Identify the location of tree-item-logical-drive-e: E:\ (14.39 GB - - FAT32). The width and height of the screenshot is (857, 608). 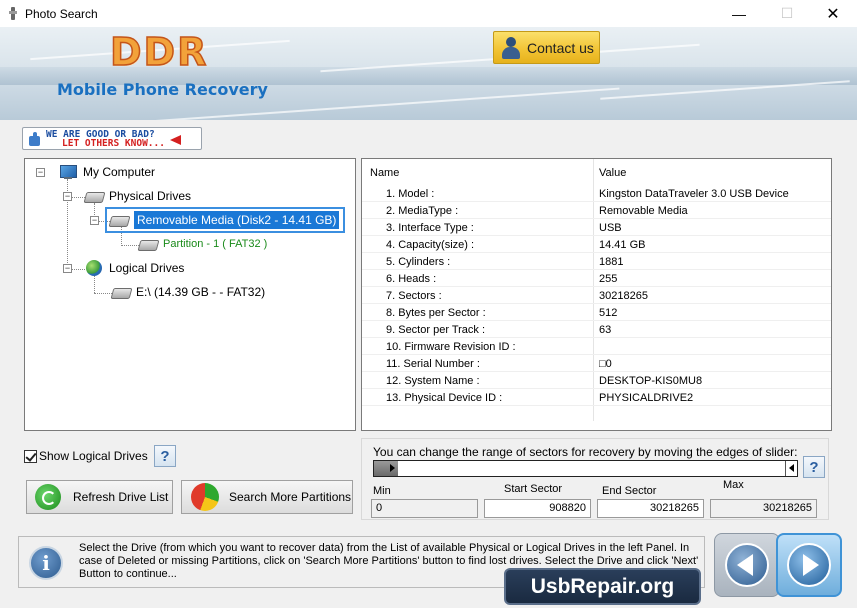
(188, 292).